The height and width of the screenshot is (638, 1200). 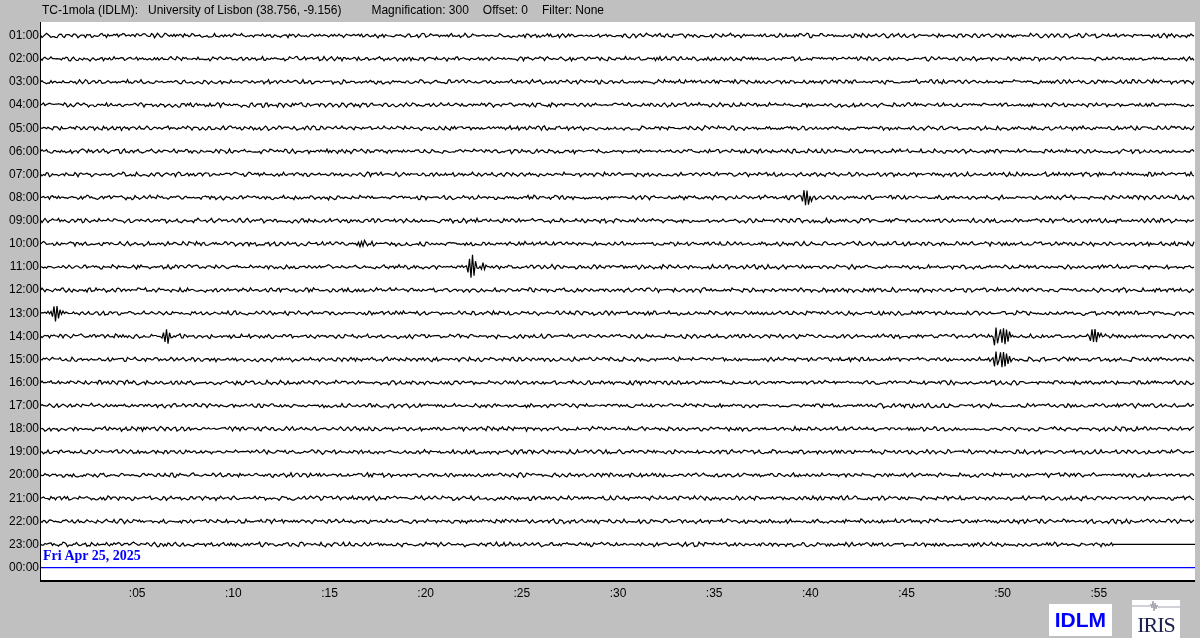 I want to click on time-label: 18:00, so click(x=23, y=429).